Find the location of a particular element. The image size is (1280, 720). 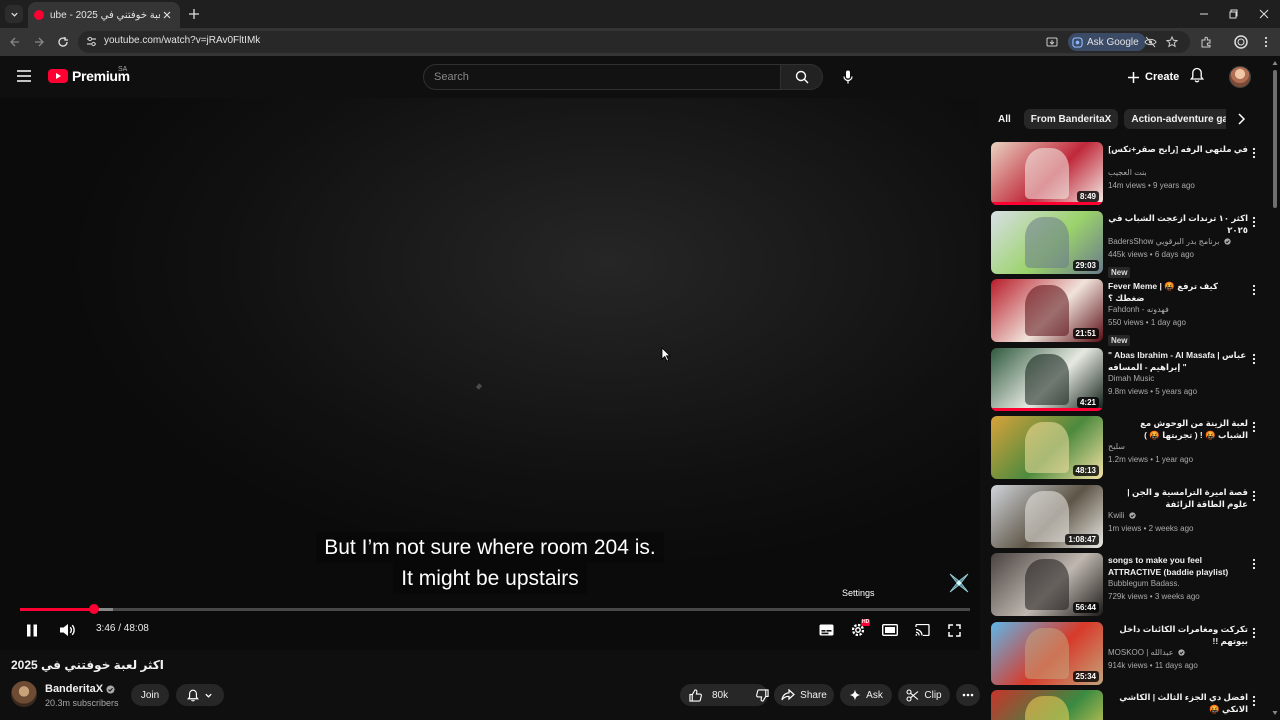

progress-bar is located at coordinates (495, 609).